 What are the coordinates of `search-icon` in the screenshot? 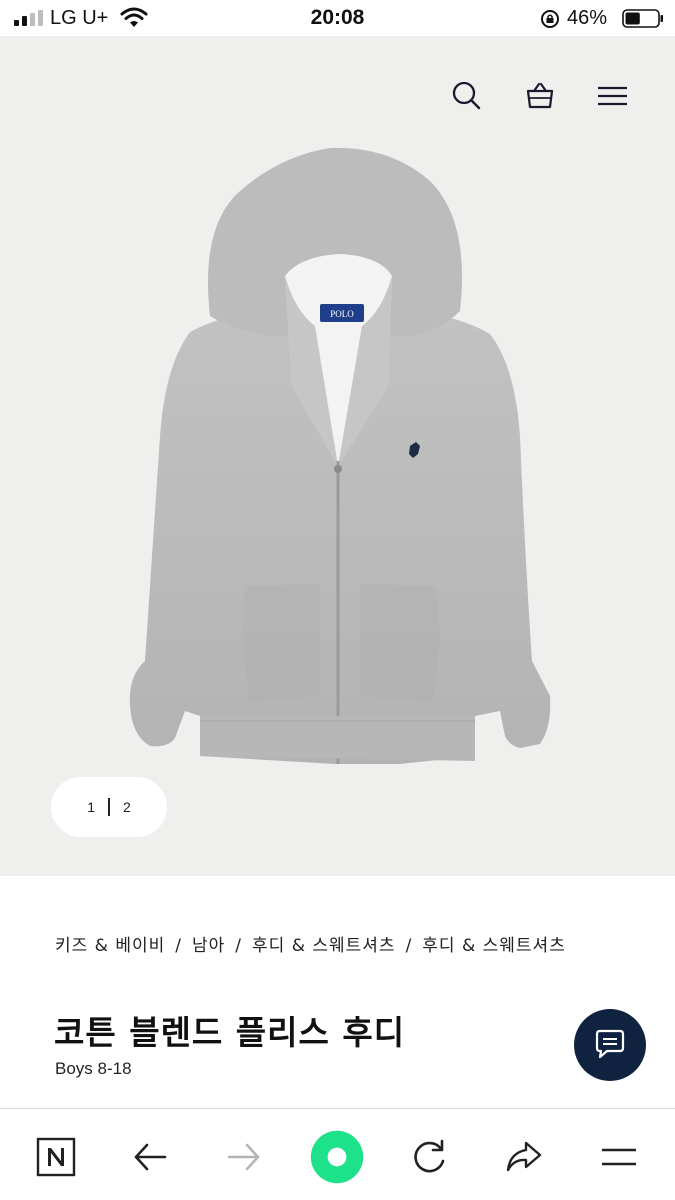 It's located at (466, 95).